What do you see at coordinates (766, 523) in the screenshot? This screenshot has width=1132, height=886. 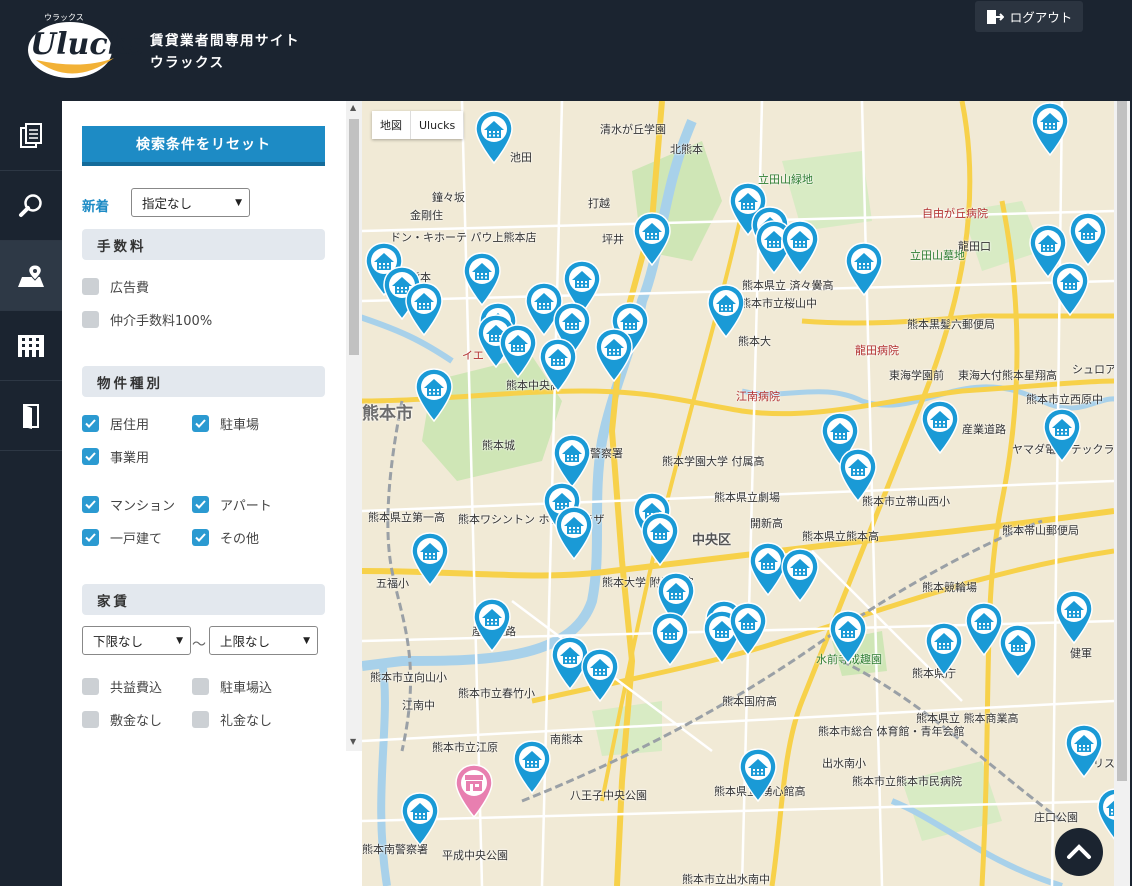 I see `map-place-label: 開新高` at bounding box center [766, 523].